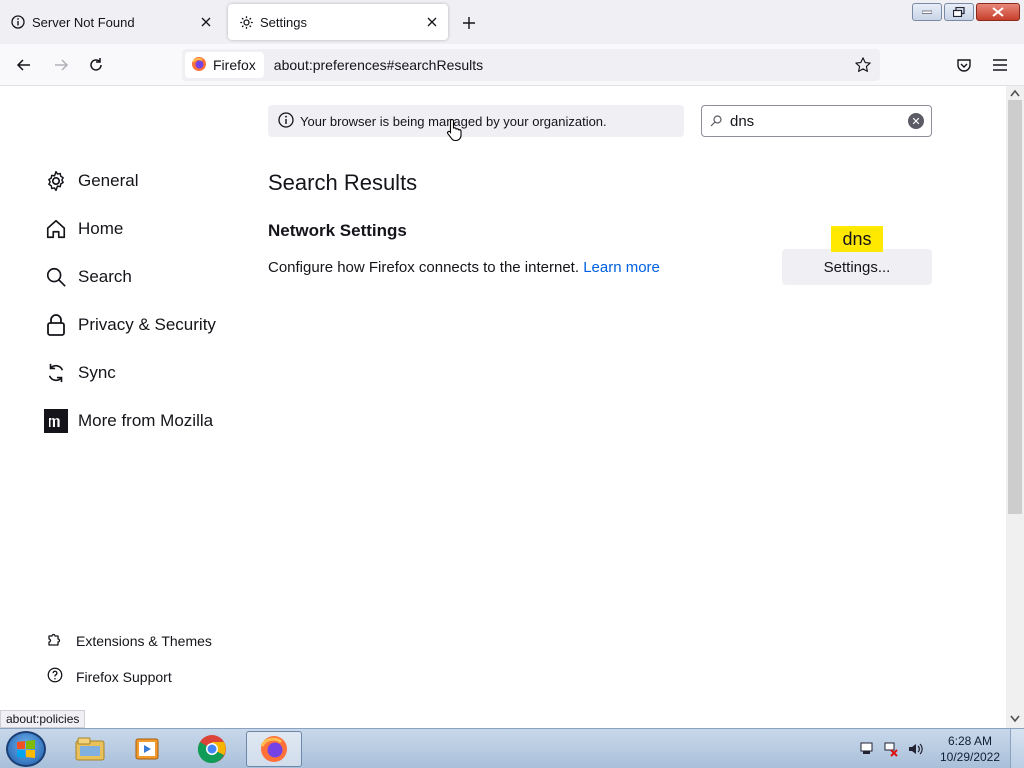 The width and height of the screenshot is (1024, 768). Describe the element at coordinates (24, 65) in the screenshot. I see `back-arrow-icon` at that location.